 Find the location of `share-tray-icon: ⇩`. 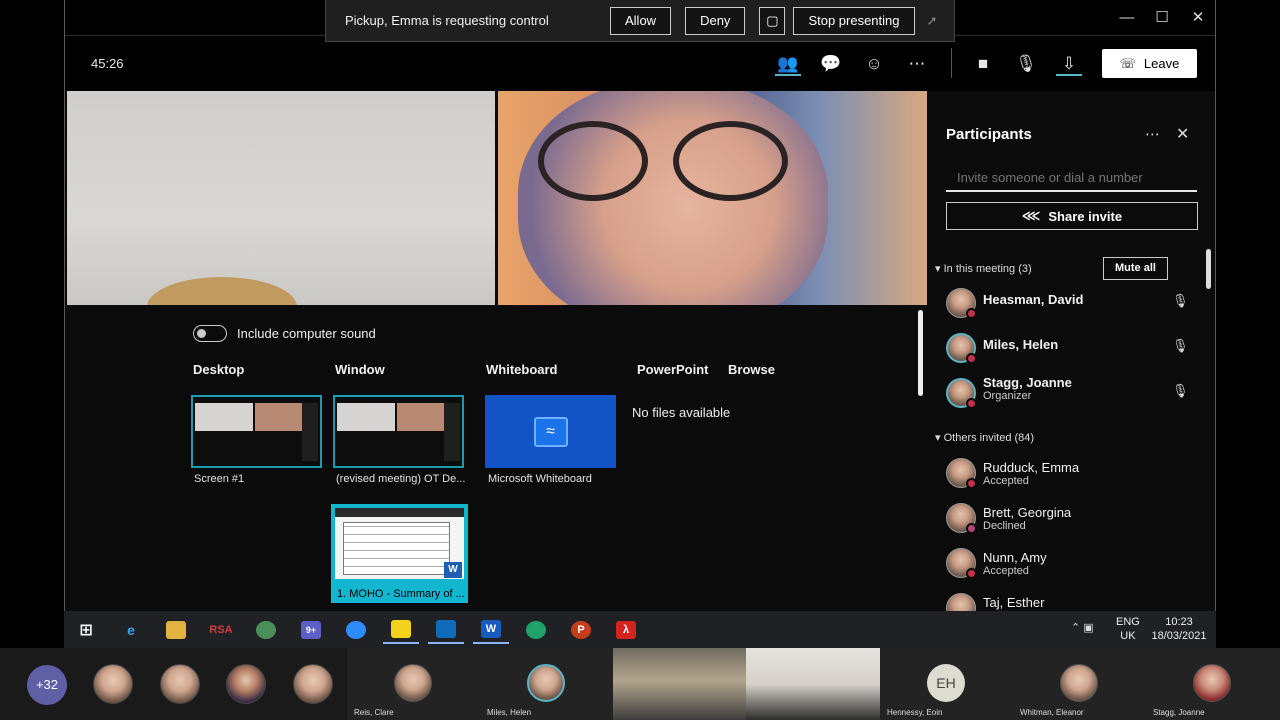

share-tray-icon: ⇩ is located at coordinates (1069, 64).